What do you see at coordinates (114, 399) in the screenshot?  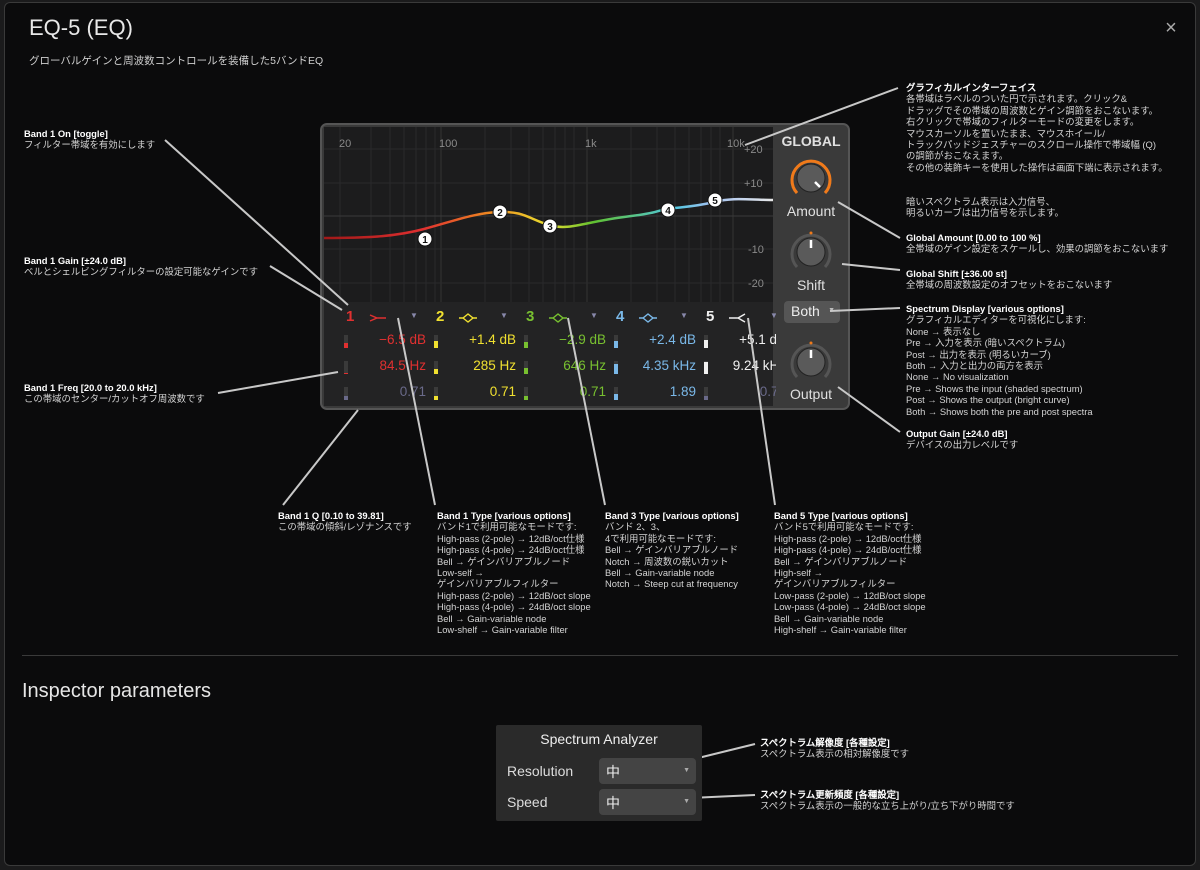 I see `annotation-line: この帯域のセンター/カットオフ周波数です` at bounding box center [114, 399].